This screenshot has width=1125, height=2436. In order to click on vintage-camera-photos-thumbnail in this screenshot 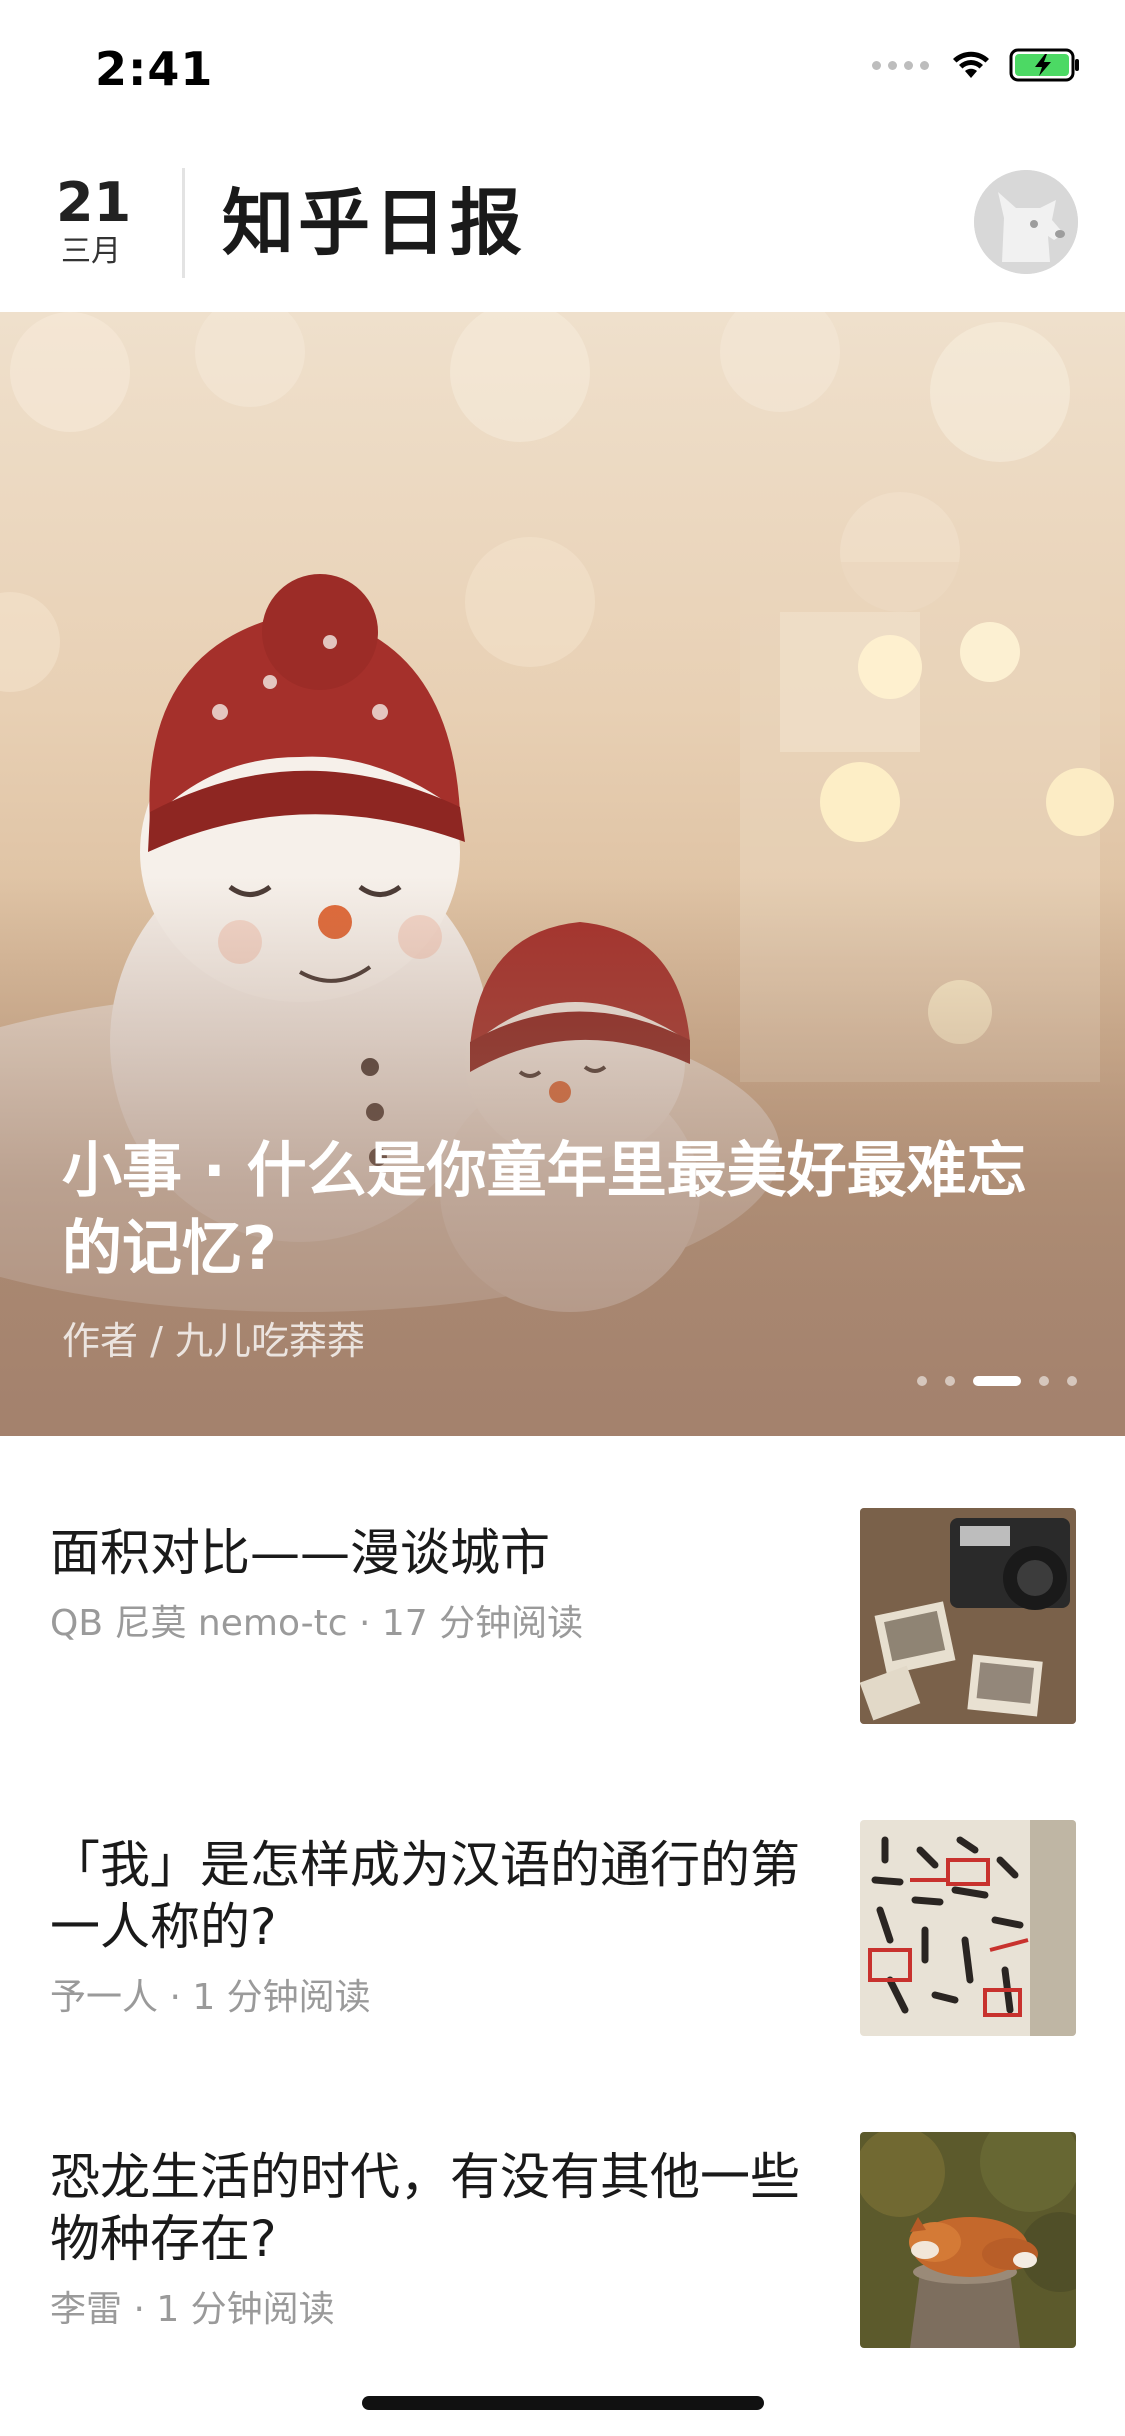, I will do `click(968, 1616)`.